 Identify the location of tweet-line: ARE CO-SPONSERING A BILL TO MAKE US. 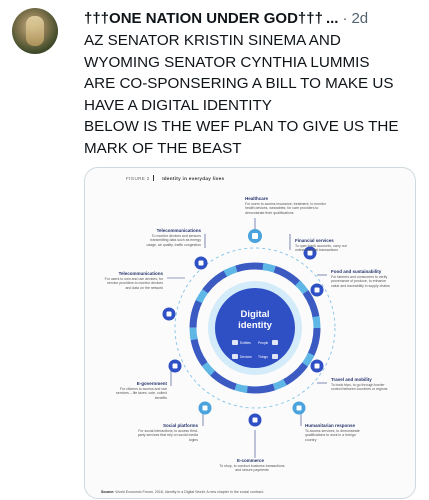
(239, 83).